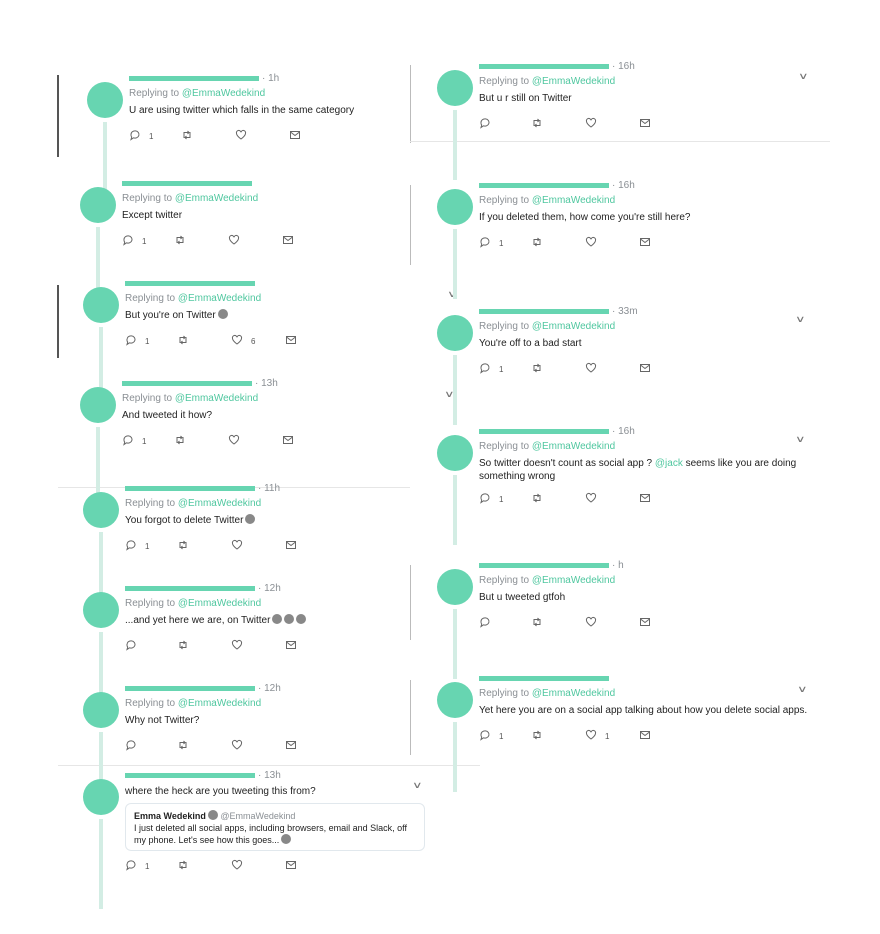 Image resolution: width=880 pixels, height=934 pixels. Describe the element at coordinates (669, 463) in the screenshot. I see `mention-link: @jack` at that location.